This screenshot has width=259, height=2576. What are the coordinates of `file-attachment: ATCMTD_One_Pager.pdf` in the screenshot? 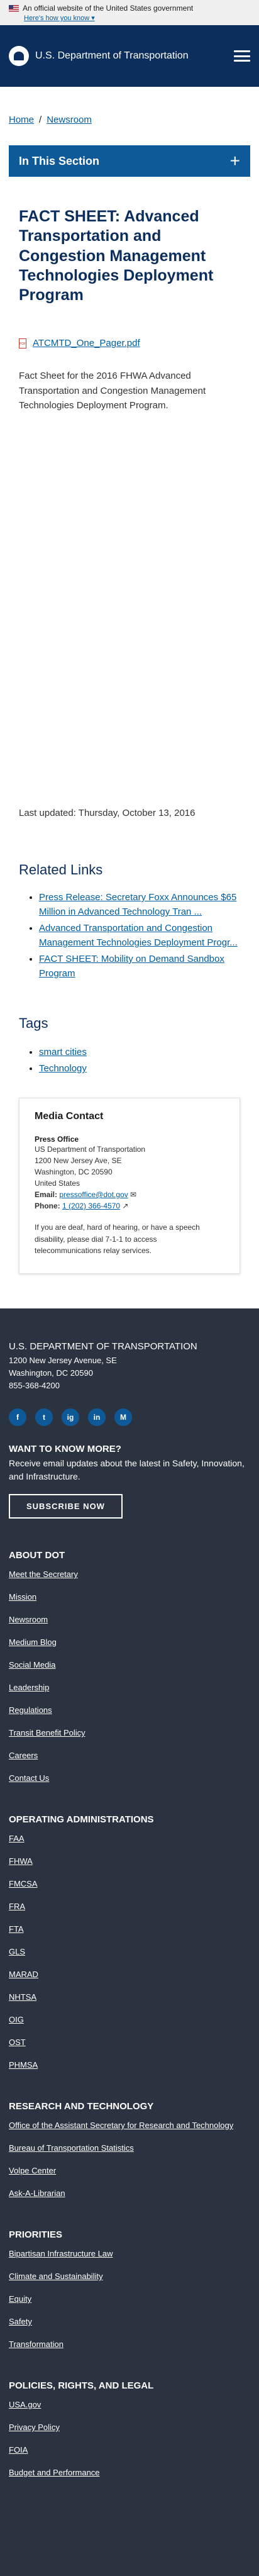 It's located at (129, 343).